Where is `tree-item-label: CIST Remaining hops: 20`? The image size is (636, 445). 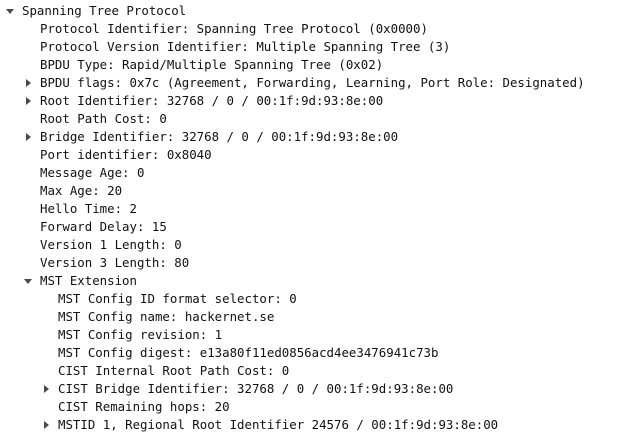 tree-item-label: CIST Remaining hops: 20 is located at coordinates (144, 406).